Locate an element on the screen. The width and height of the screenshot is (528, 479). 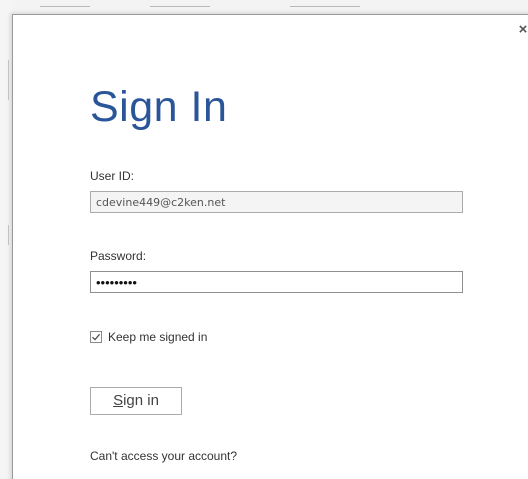
sign-in-button: Sign in is located at coordinates (136, 401).